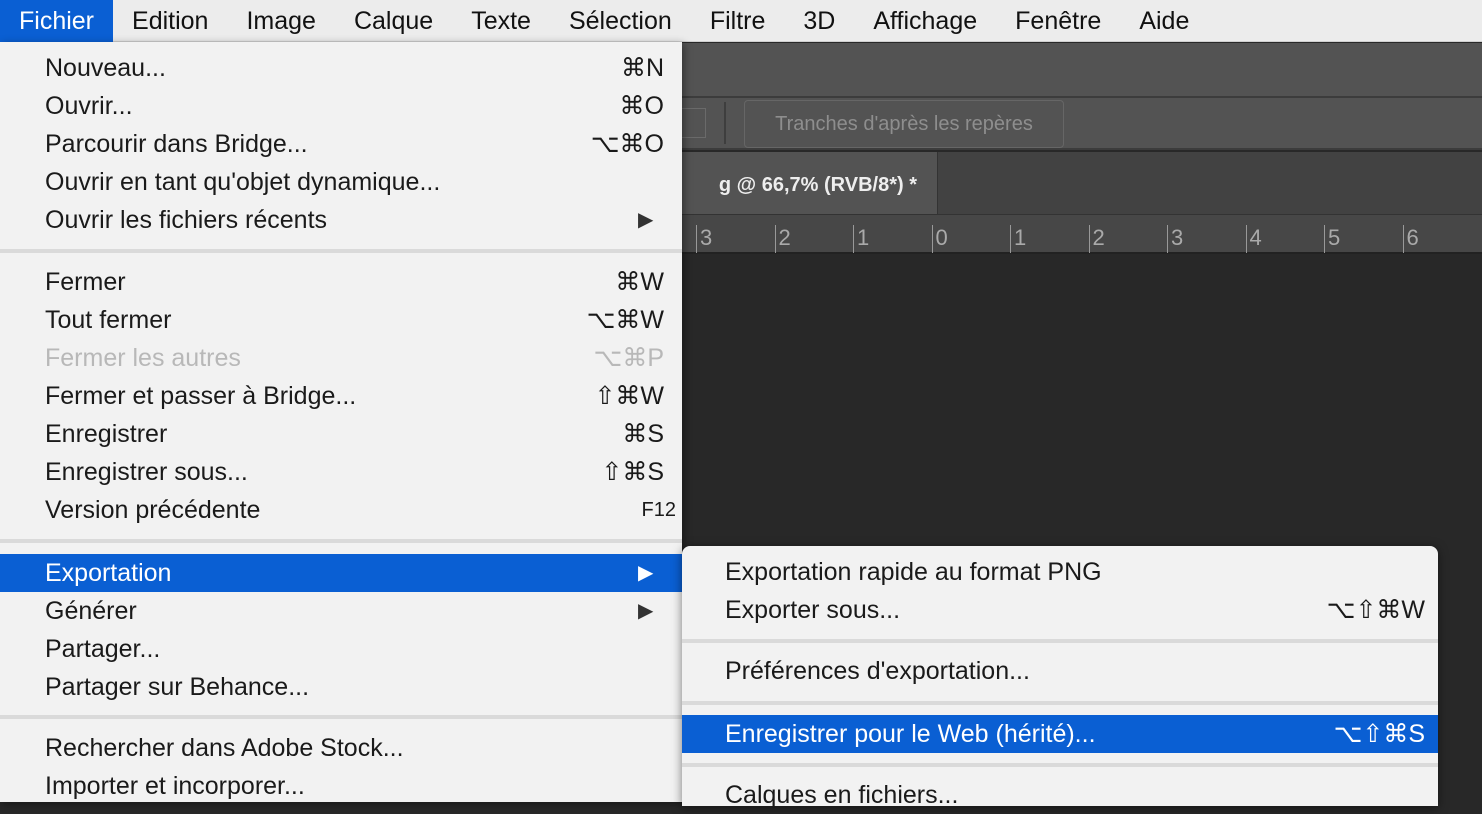 This screenshot has height=814, width=1482. Describe the element at coordinates (1060, 610) in the screenshot. I see `submenu-item: Exporter sous... ⌥⇧⌘W` at that location.